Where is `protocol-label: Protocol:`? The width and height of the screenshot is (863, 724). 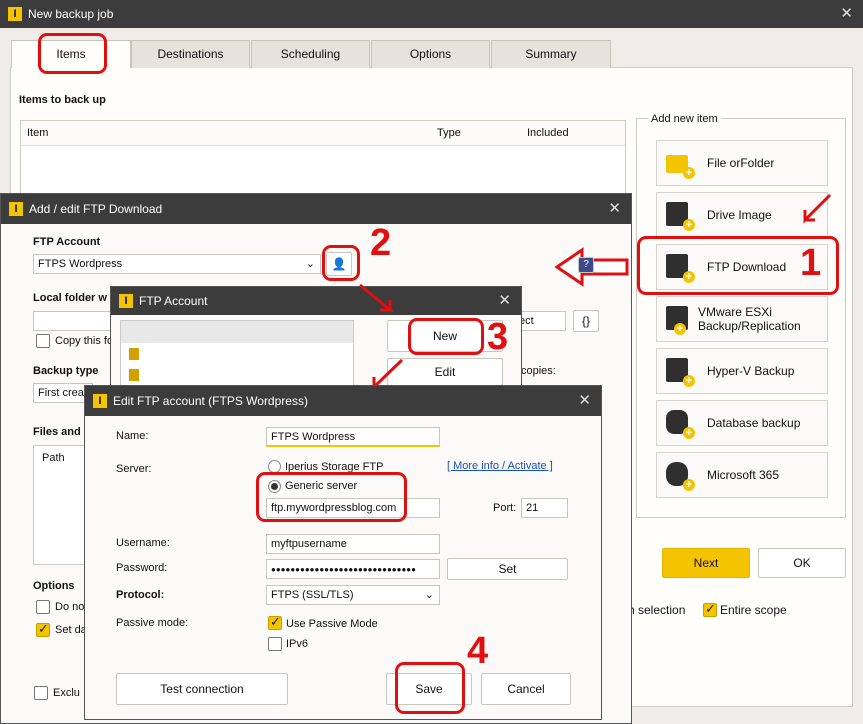
protocol-label: Protocol: is located at coordinates (140, 595).